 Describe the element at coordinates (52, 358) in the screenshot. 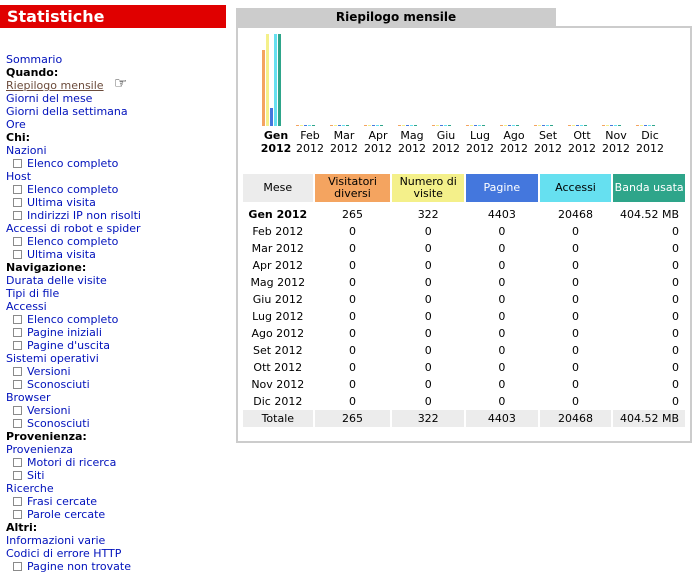

I see `menu-sistemi: Sistemi operativi` at that location.